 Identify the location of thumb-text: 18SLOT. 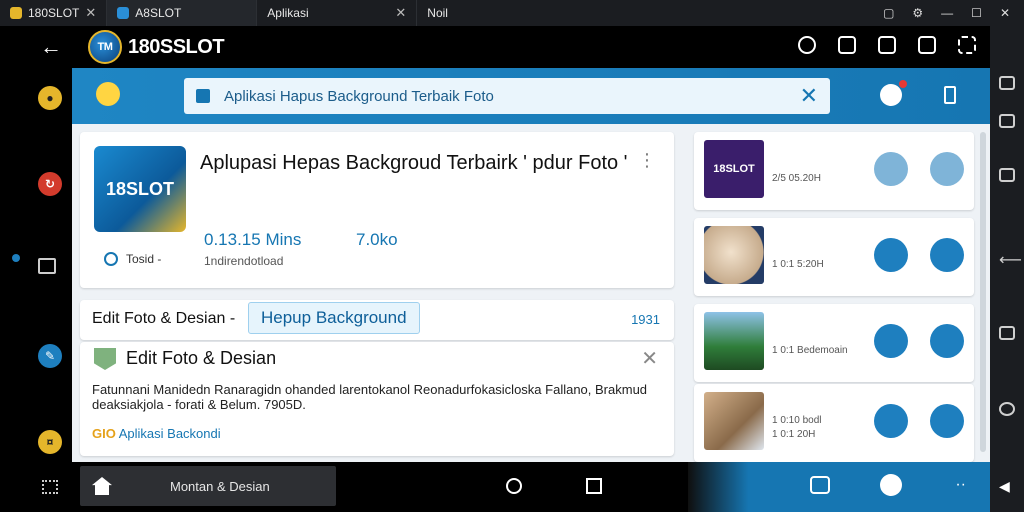
(140, 188).